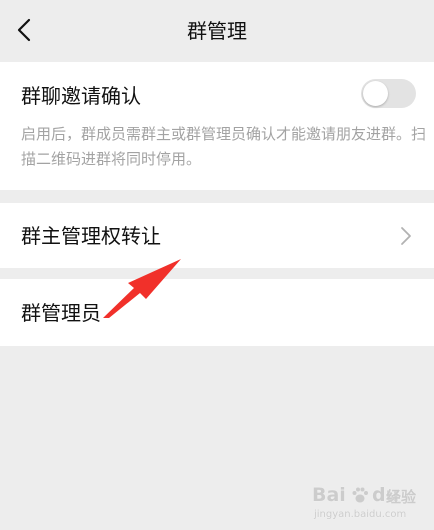  What do you see at coordinates (329, 495) in the screenshot?
I see `watermark-brand-left: Bai` at bounding box center [329, 495].